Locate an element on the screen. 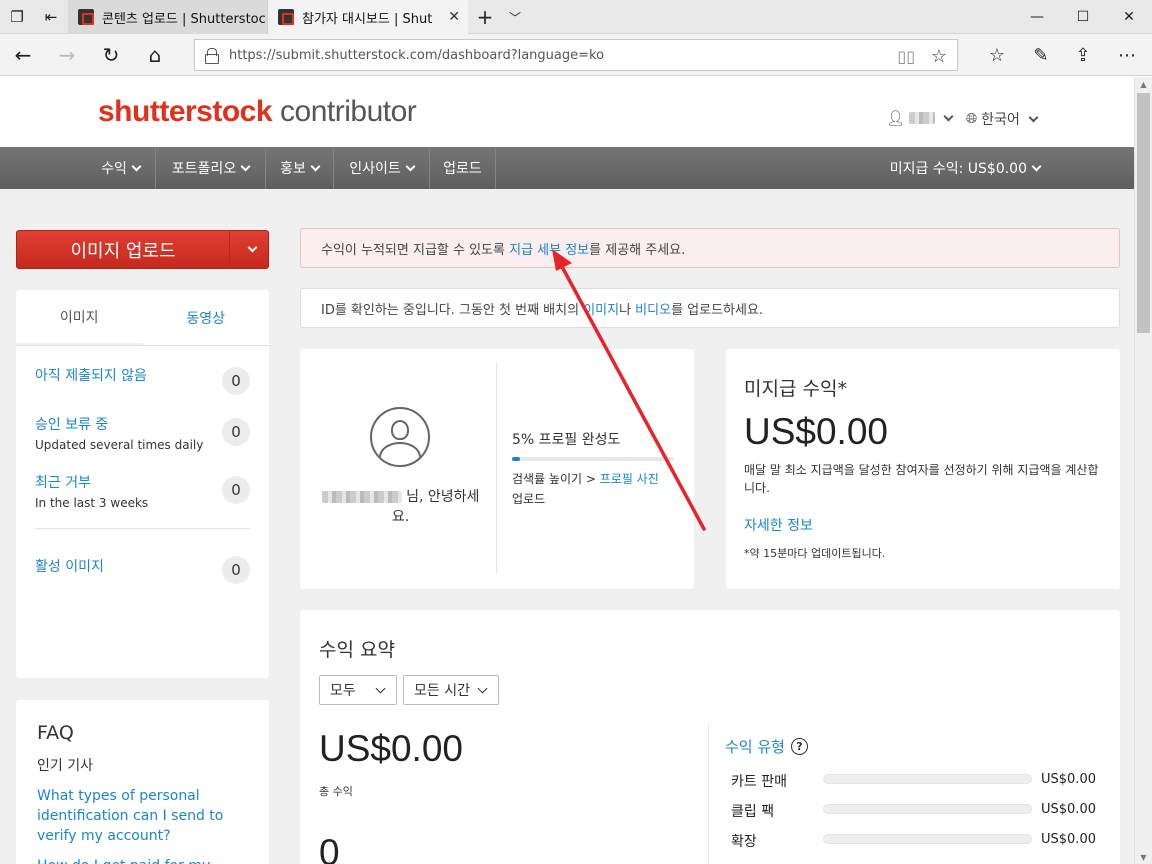 The width and height of the screenshot is (1152, 864). close-window-icon: ✕ is located at coordinates (1129, 17).